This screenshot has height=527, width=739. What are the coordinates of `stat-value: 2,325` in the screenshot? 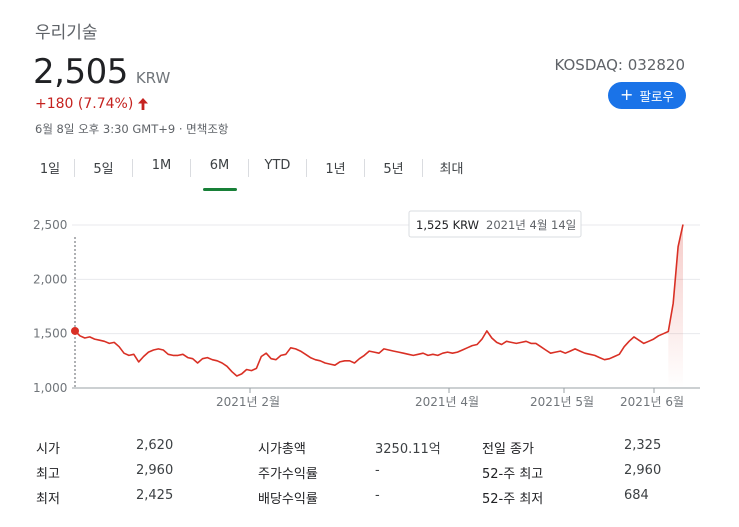 It's located at (643, 445).